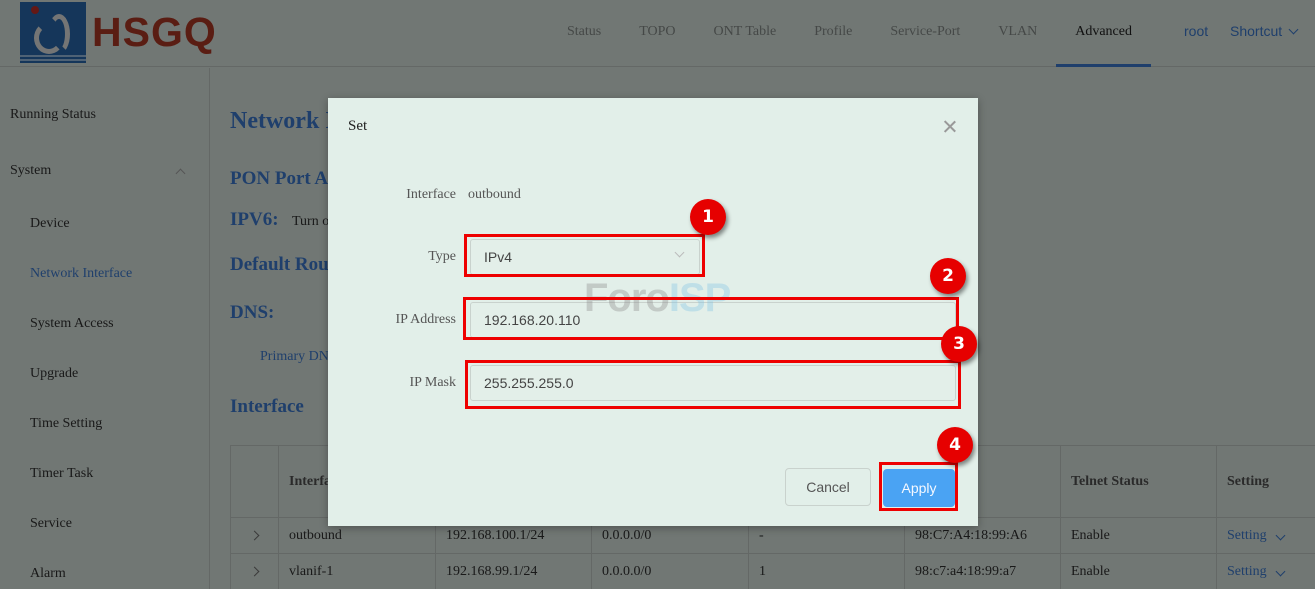  Describe the element at coordinates (431, 194) in the screenshot. I see `interface-label: Interface` at that location.